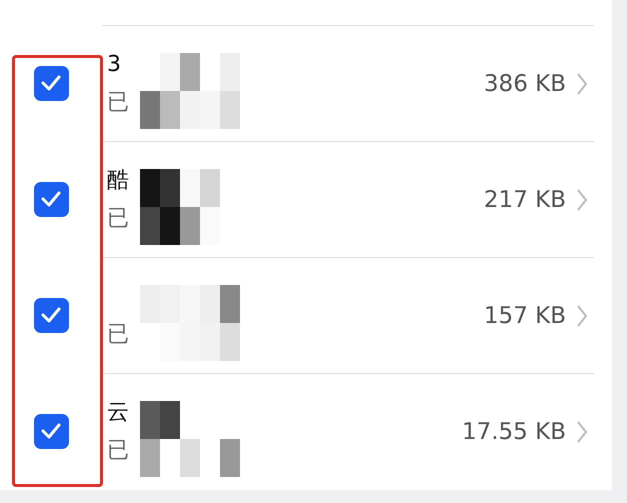  What do you see at coordinates (114, 64) in the screenshot?
I see `file-name: 3` at bounding box center [114, 64].